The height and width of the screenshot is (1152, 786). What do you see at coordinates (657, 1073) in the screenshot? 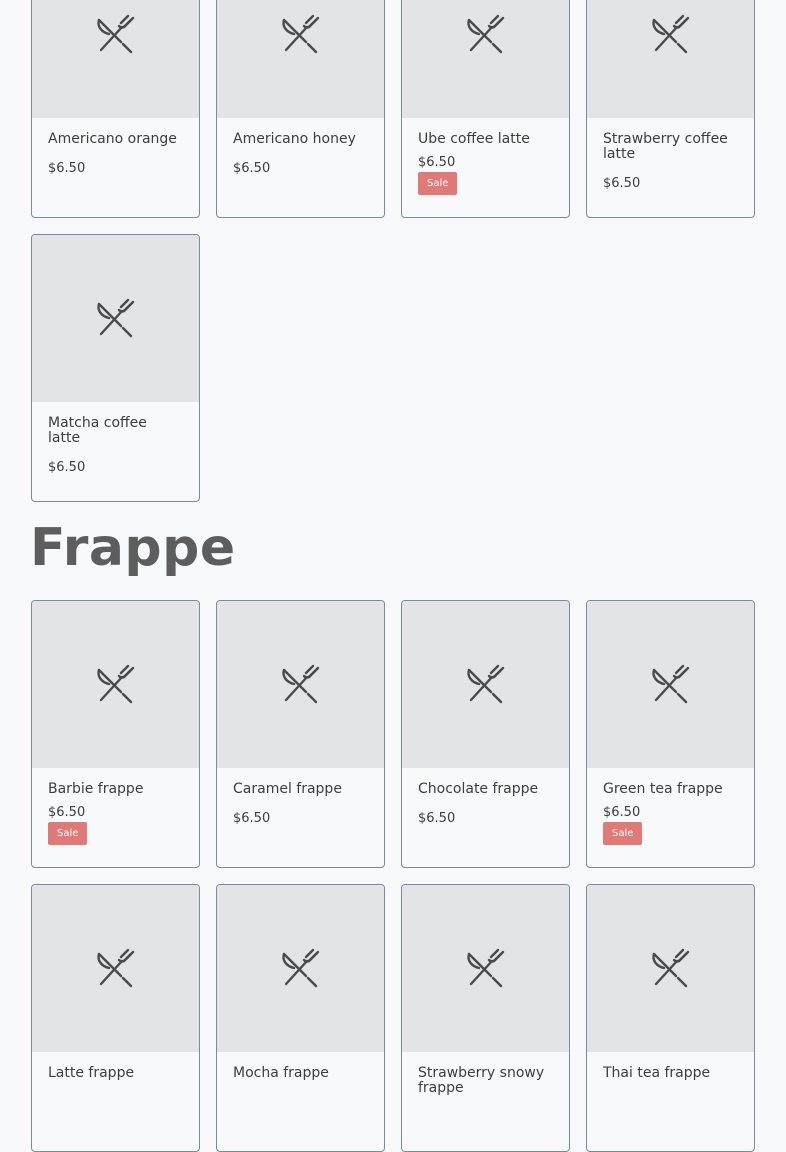
I see `product-name: Thai tea frappe` at bounding box center [657, 1073].